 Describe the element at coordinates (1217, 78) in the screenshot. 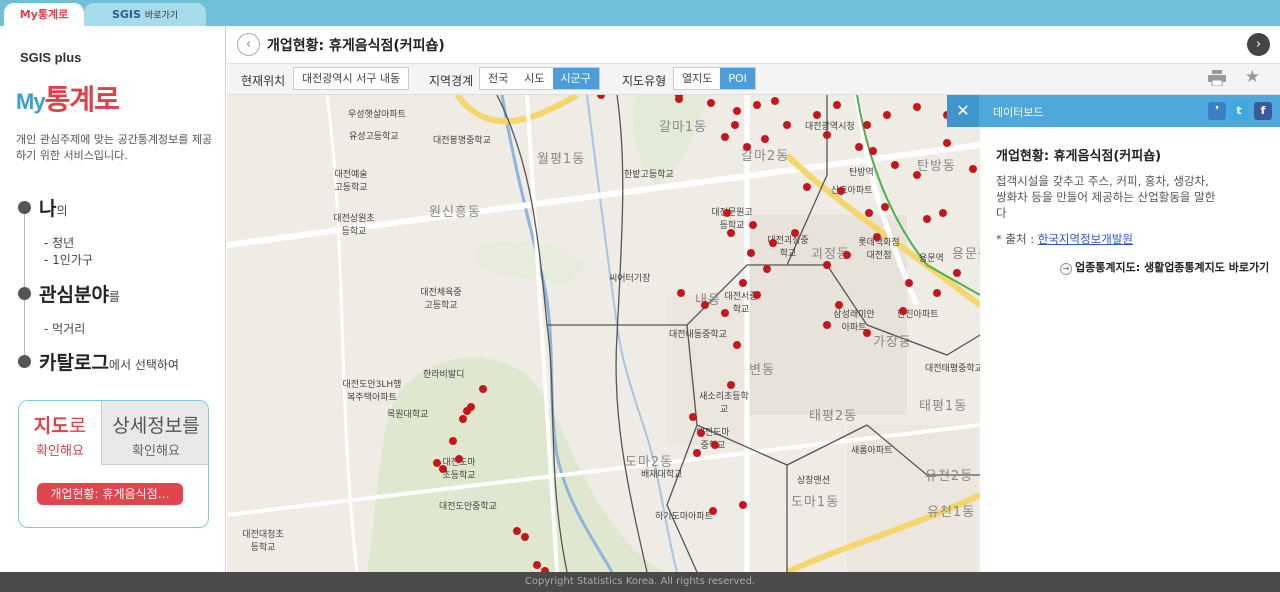

I see `print-icon` at that location.